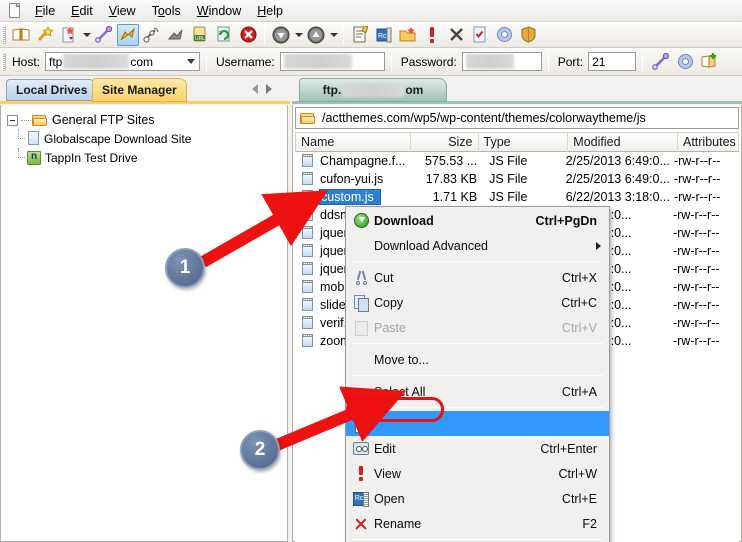 Image resolution: width=742 pixels, height=542 pixels. Describe the element at coordinates (86, 35) in the screenshot. I see `new-document-dropdown-icon` at that location.